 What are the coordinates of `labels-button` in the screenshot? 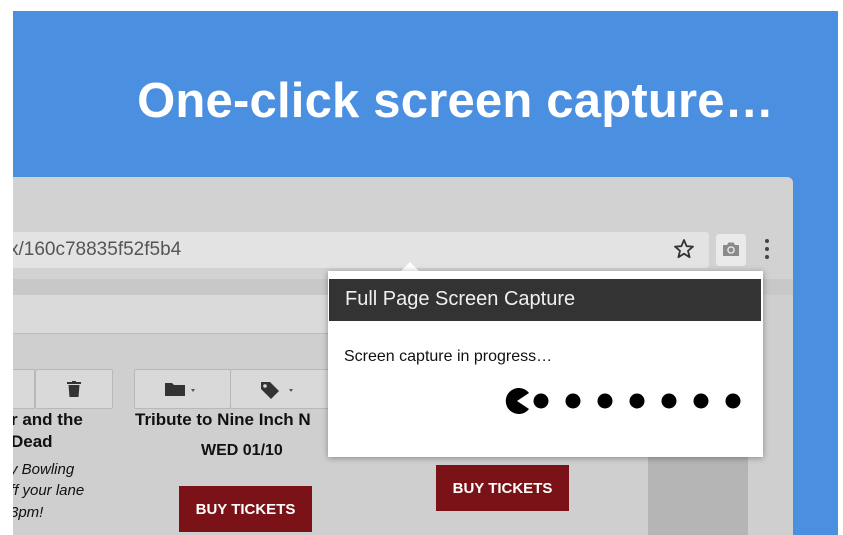 It's located at (281, 389).